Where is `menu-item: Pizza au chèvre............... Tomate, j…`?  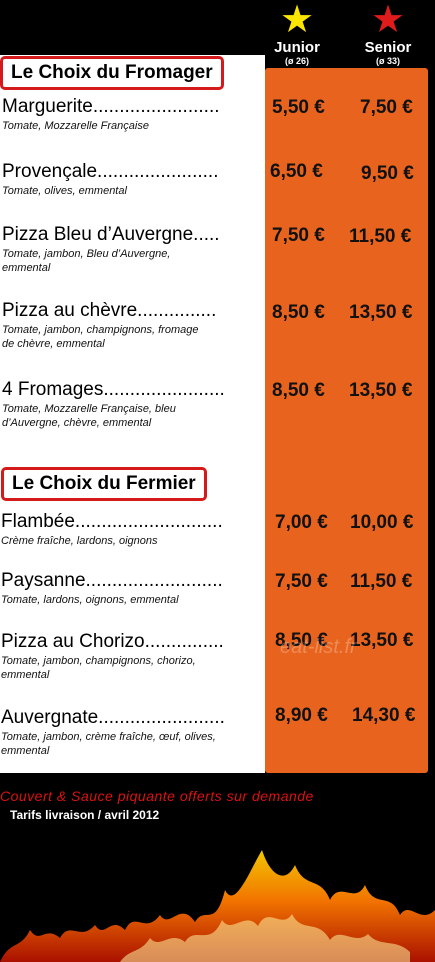
menu-item: Pizza au chèvre............... Tomate, j… is located at coordinates (131, 325).